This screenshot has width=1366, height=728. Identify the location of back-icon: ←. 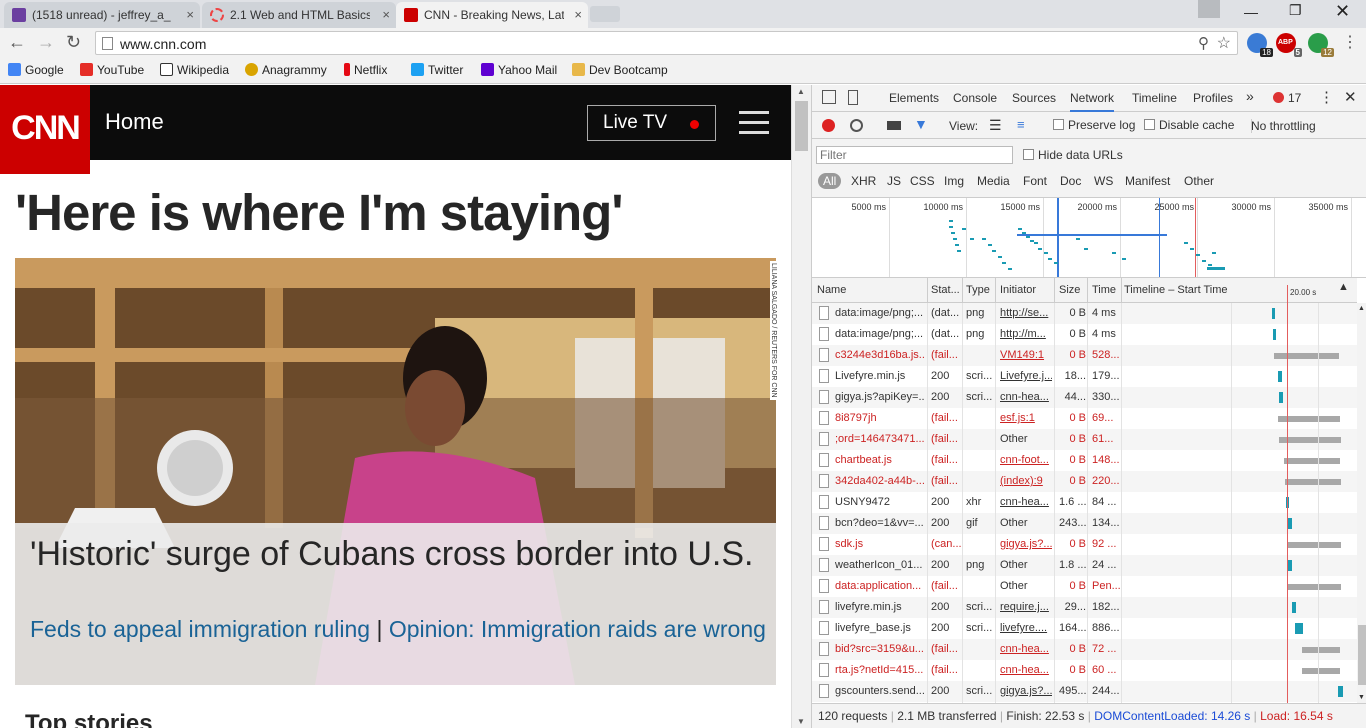
(17, 42).